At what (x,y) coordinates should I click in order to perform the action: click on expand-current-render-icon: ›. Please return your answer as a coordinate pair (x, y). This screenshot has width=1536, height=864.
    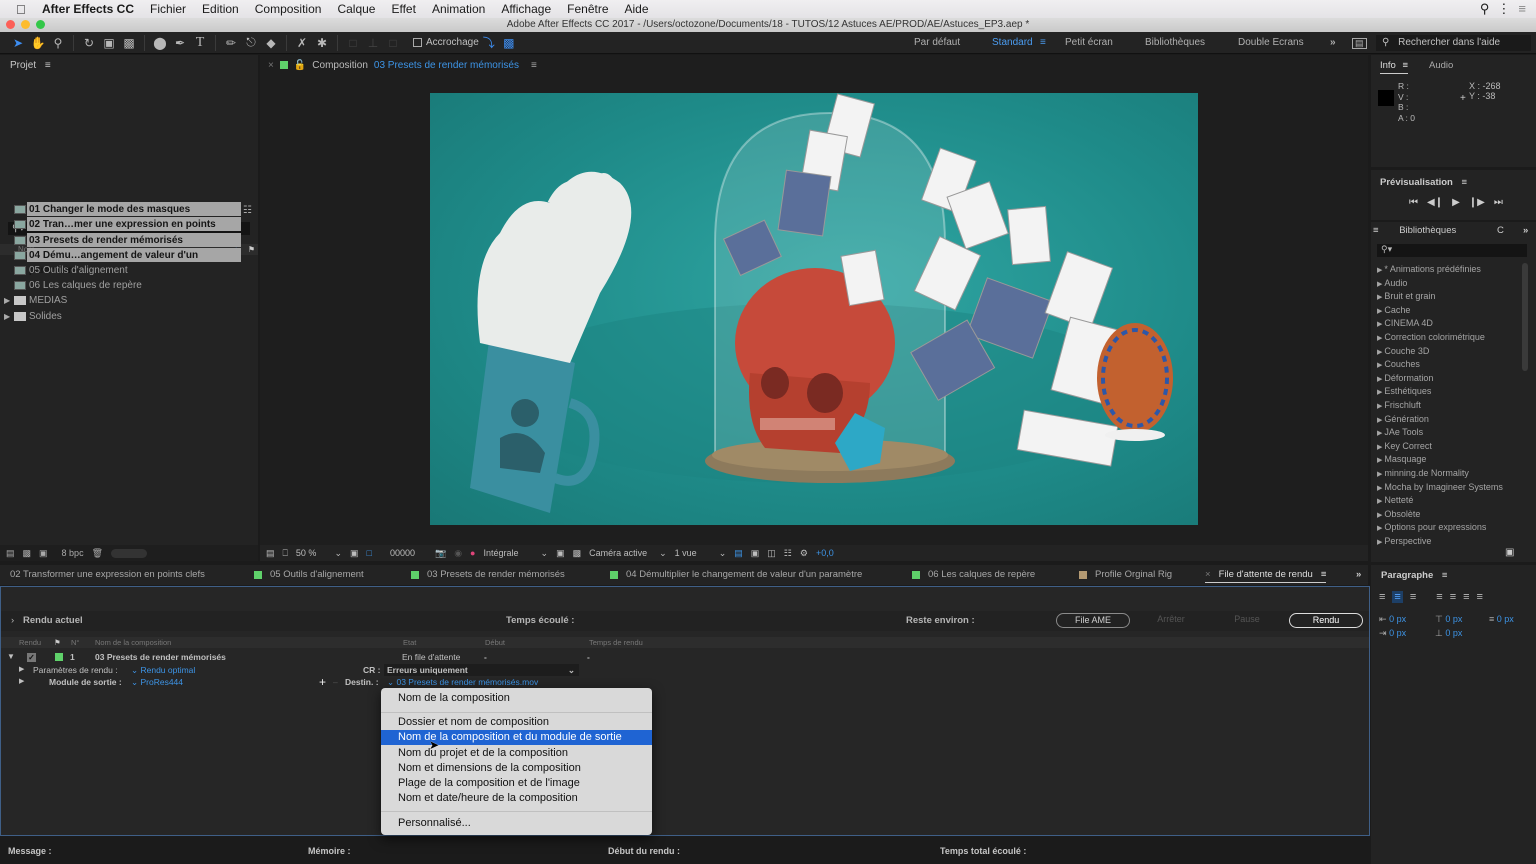
    Looking at the image, I should click on (12, 620).